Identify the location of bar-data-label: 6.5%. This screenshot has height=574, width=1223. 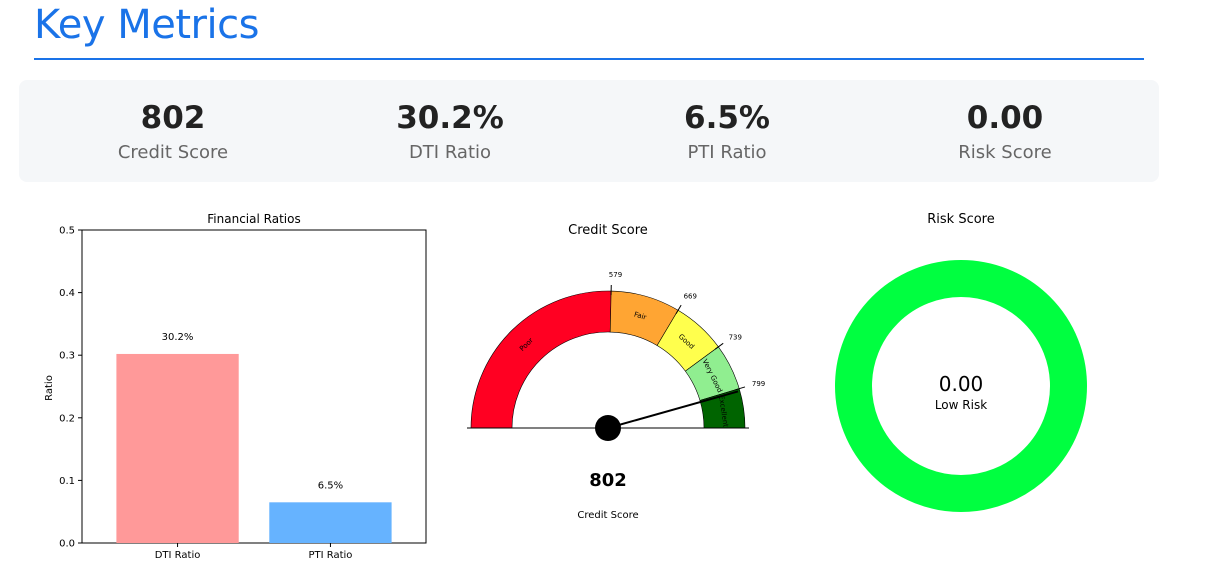
(330, 485).